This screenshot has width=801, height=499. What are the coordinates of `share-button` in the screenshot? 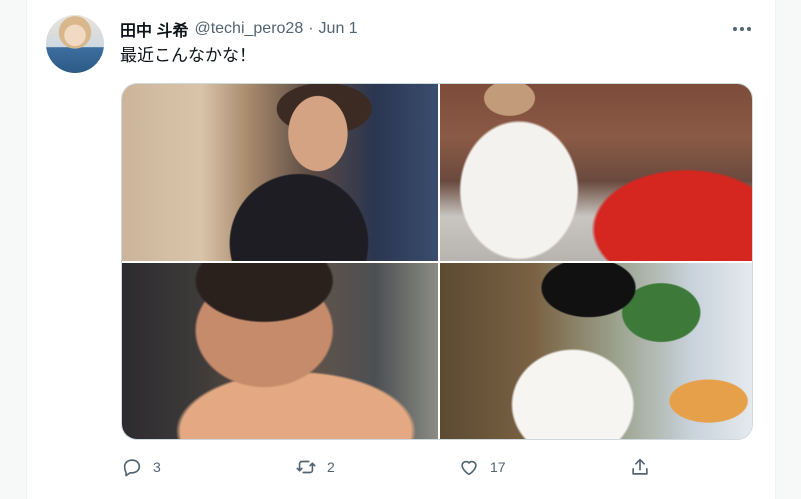 It's located at (640, 467).